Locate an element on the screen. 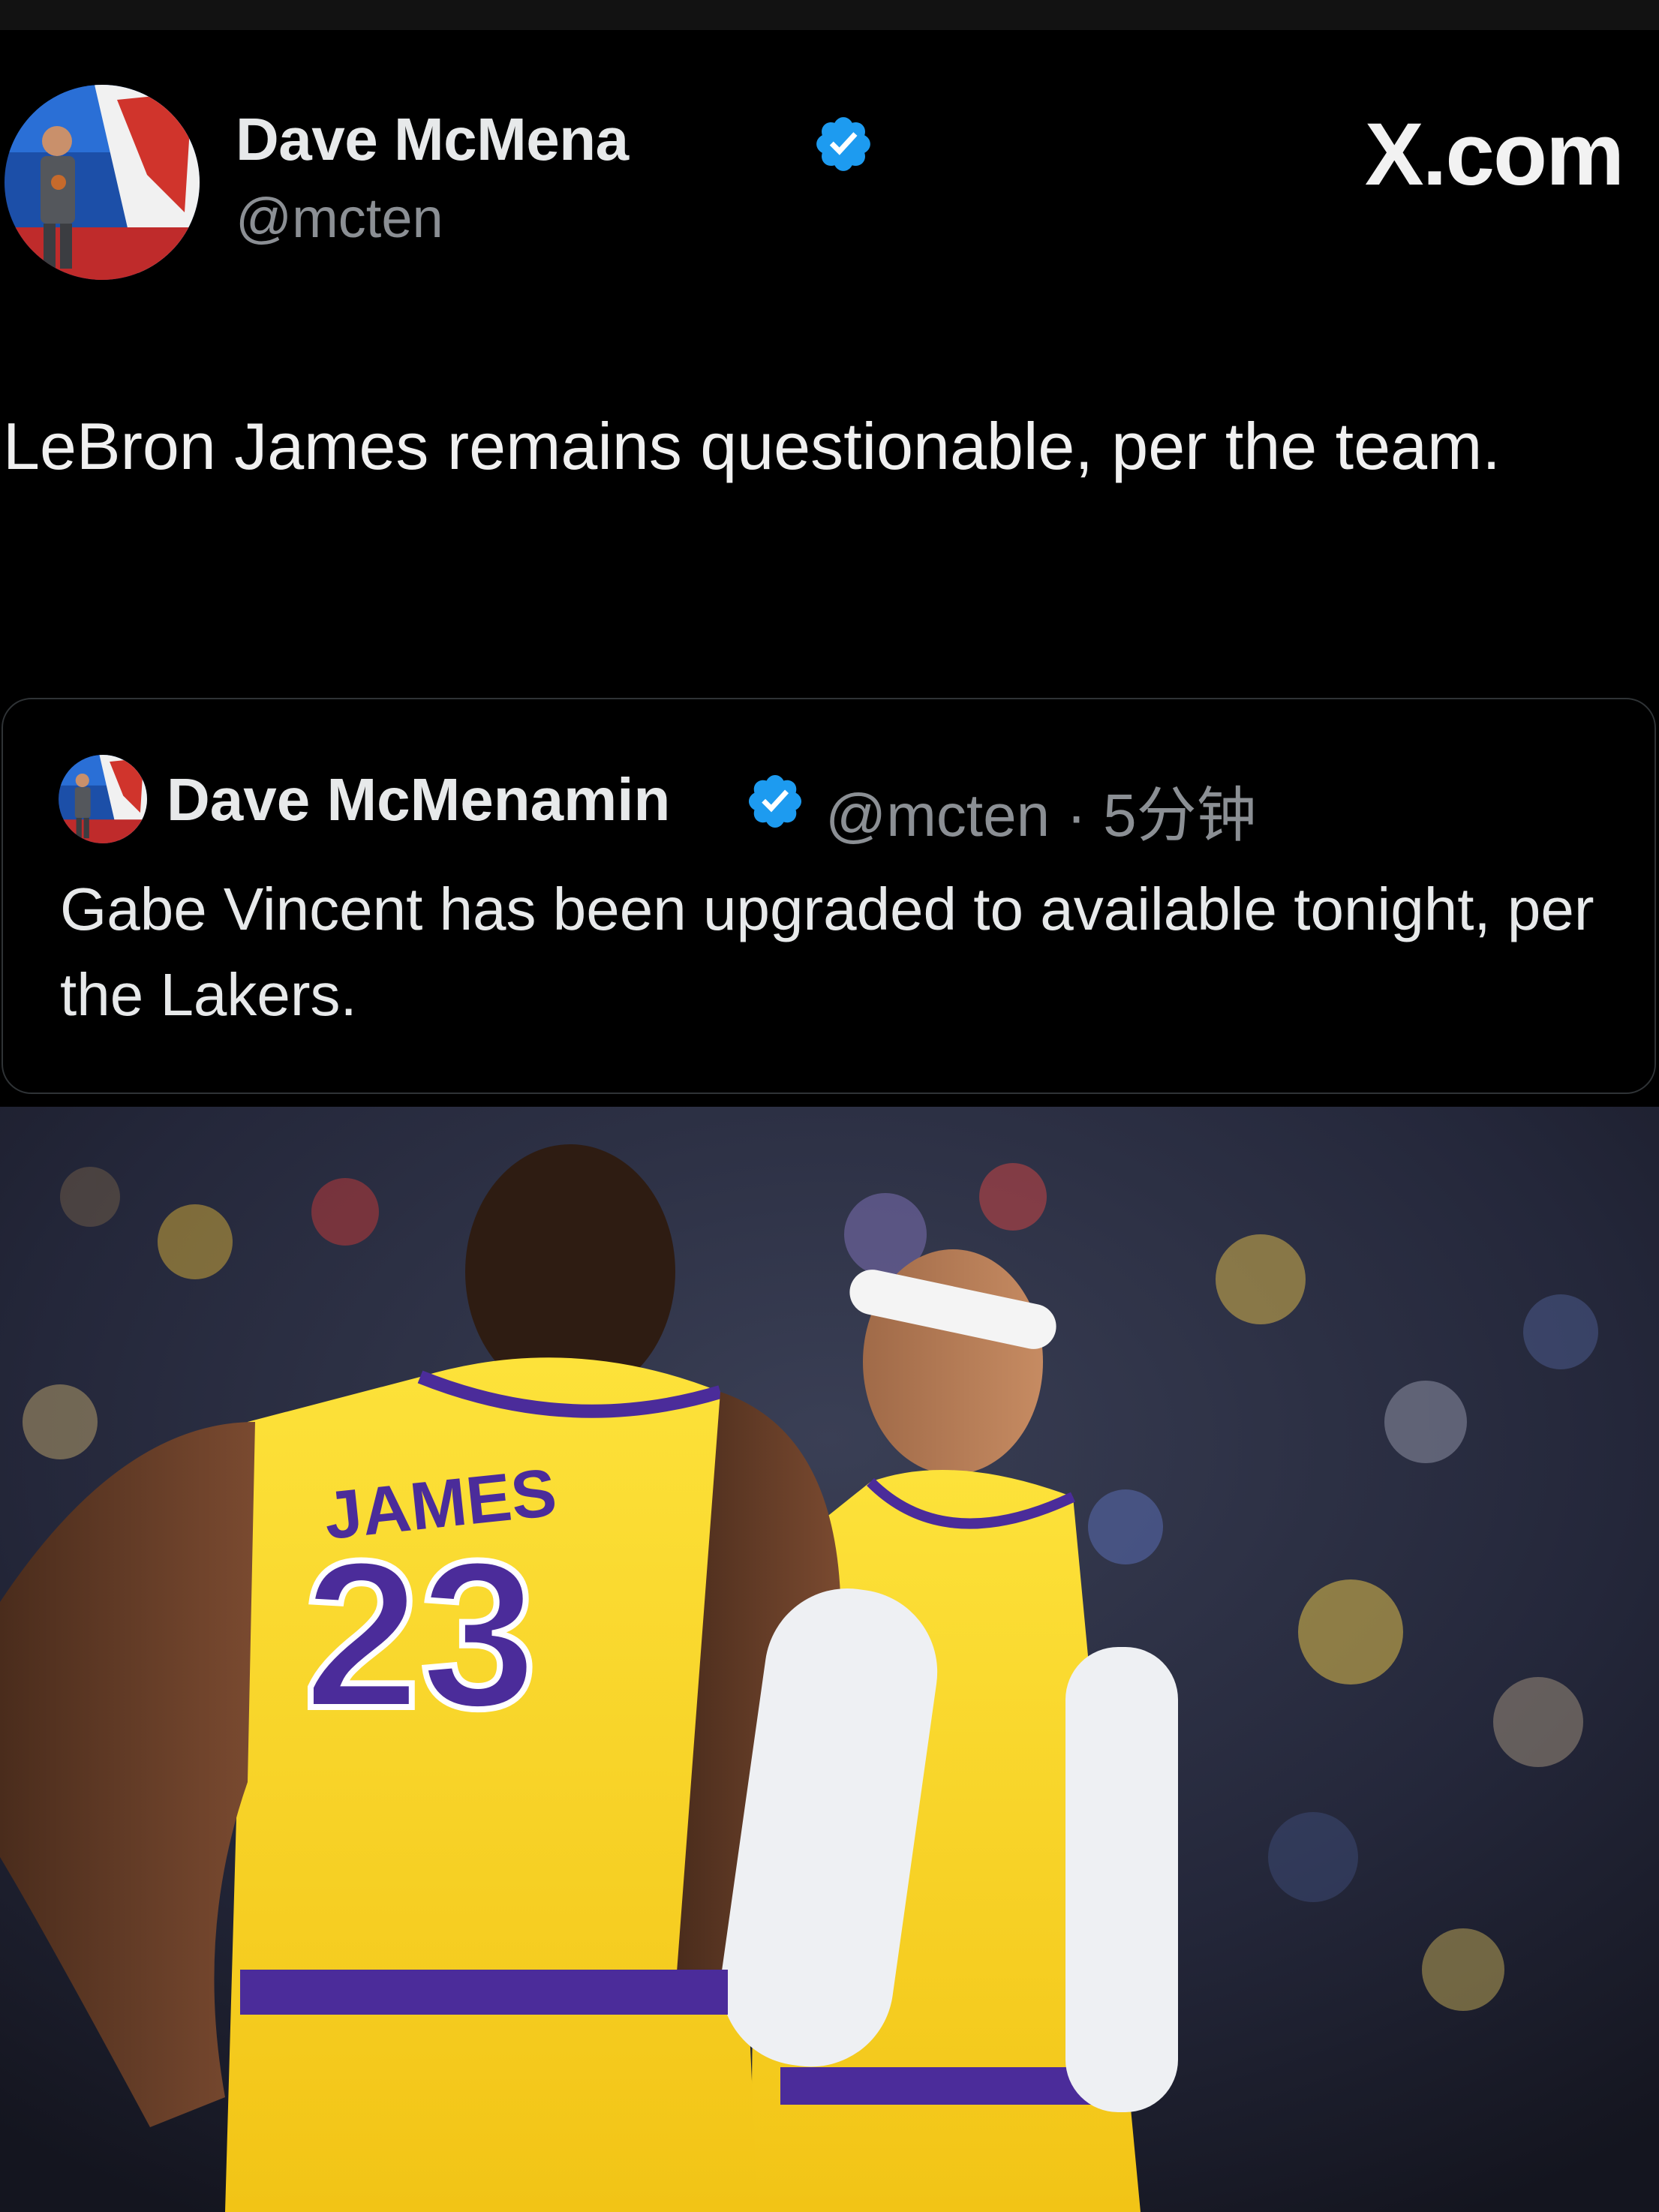 The width and height of the screenshot is (1659, 2212). author-handle: @mcten is located at coordinates (339, 218).